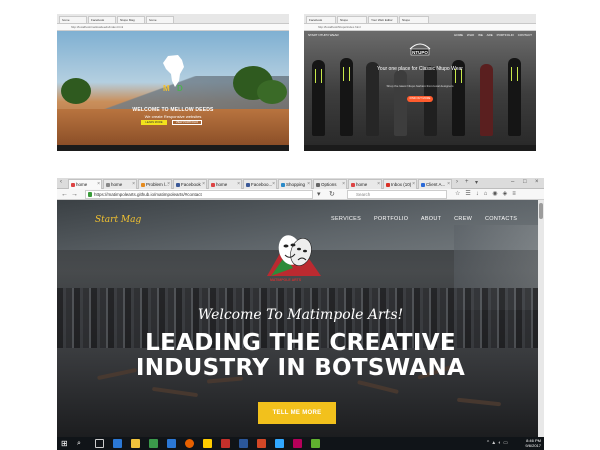 This screenshot has width=600, height=450. I want to click on scrollbar, so click(541, 318).